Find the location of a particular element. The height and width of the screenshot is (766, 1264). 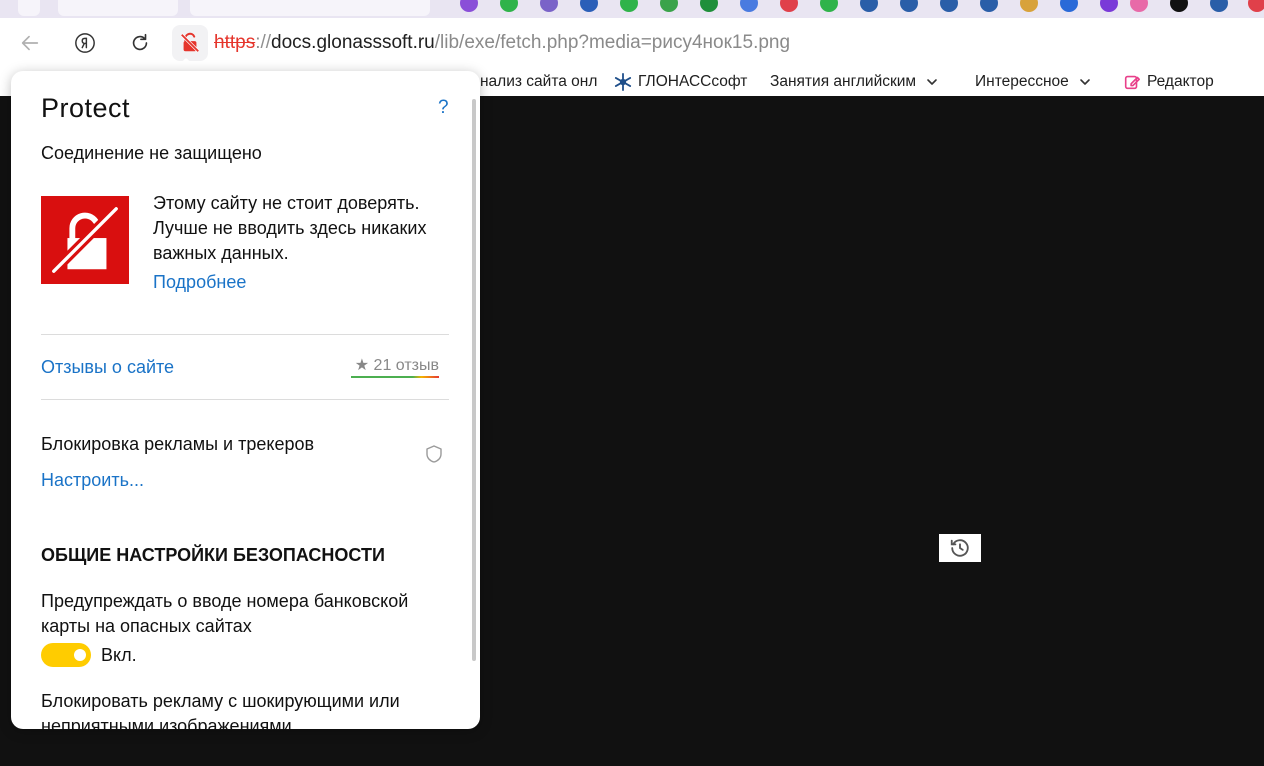

bookmark-label: нализ сайта онл is located at coordinates (539, 81).